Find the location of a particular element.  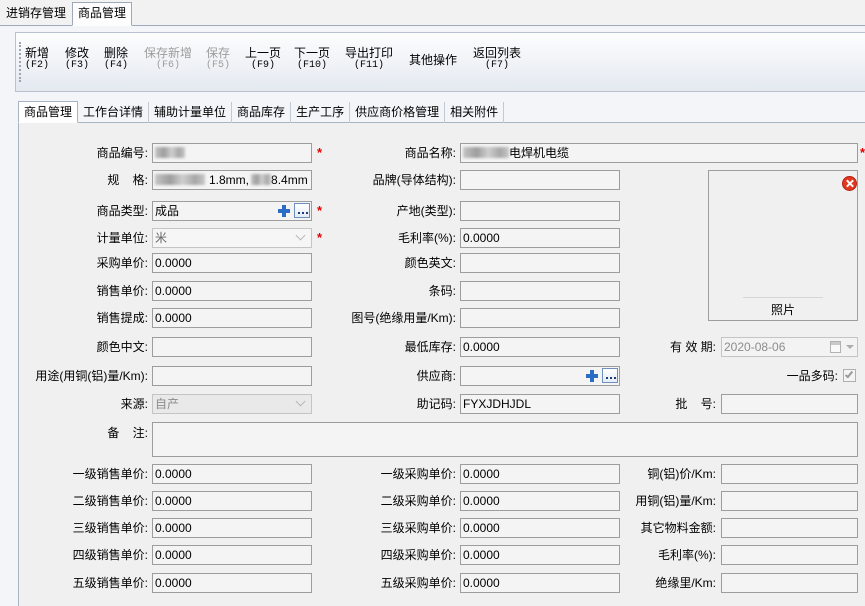

product-type-value: 成品 is located at coordinates (167, 211).